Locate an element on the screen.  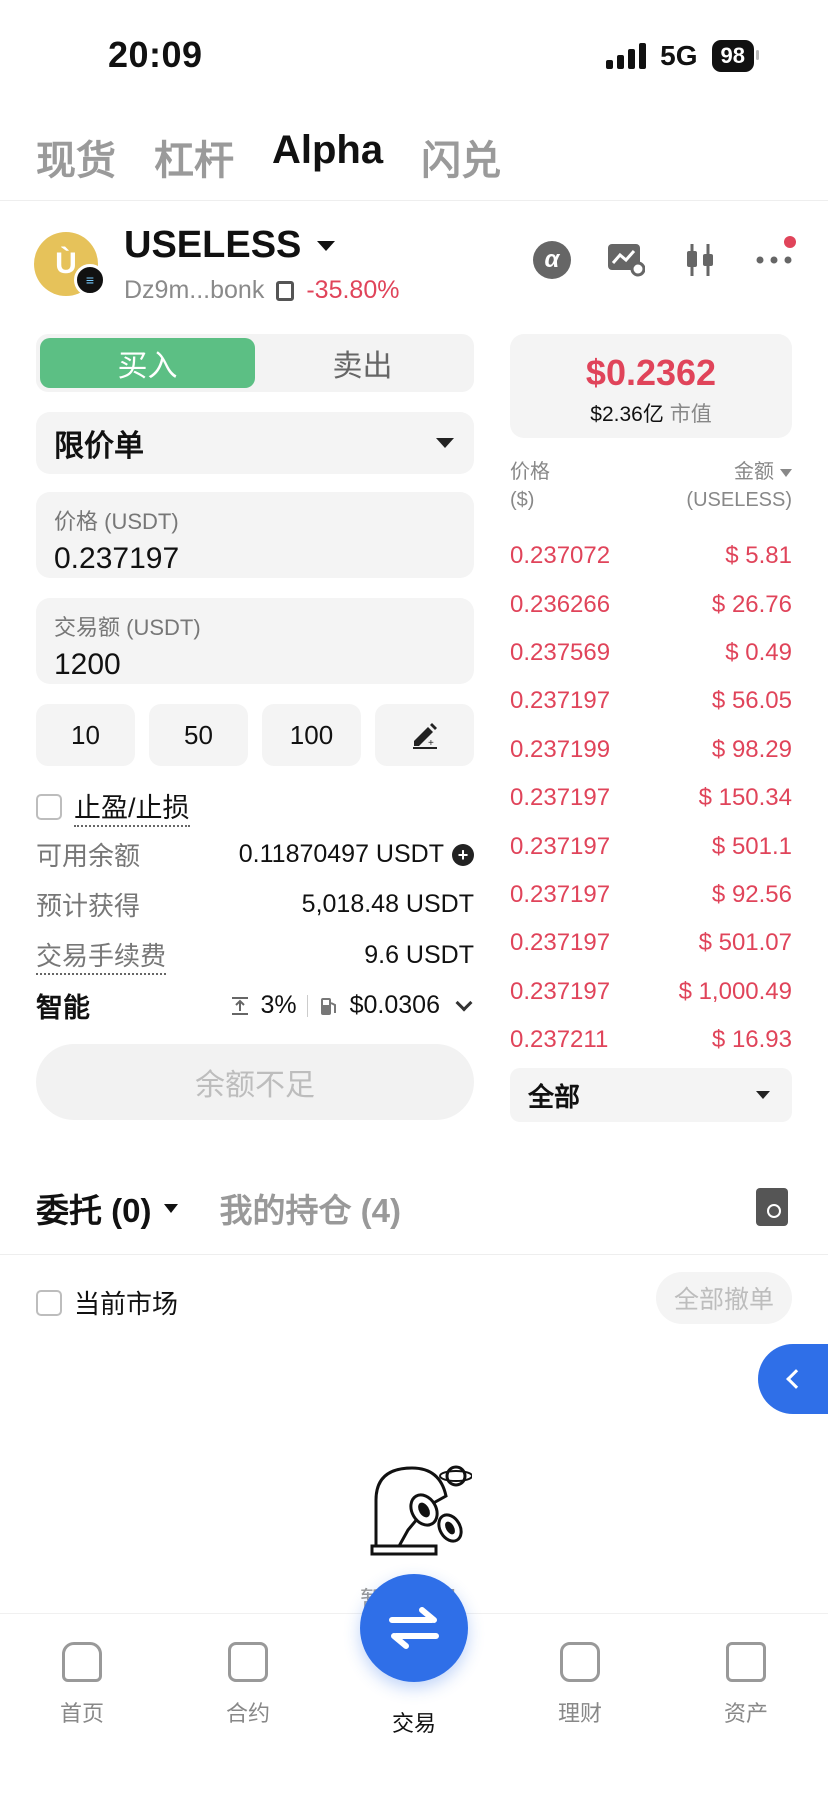
orderbook-row: 0.237197 $ 92.56 is located at coordinates (651, 895).